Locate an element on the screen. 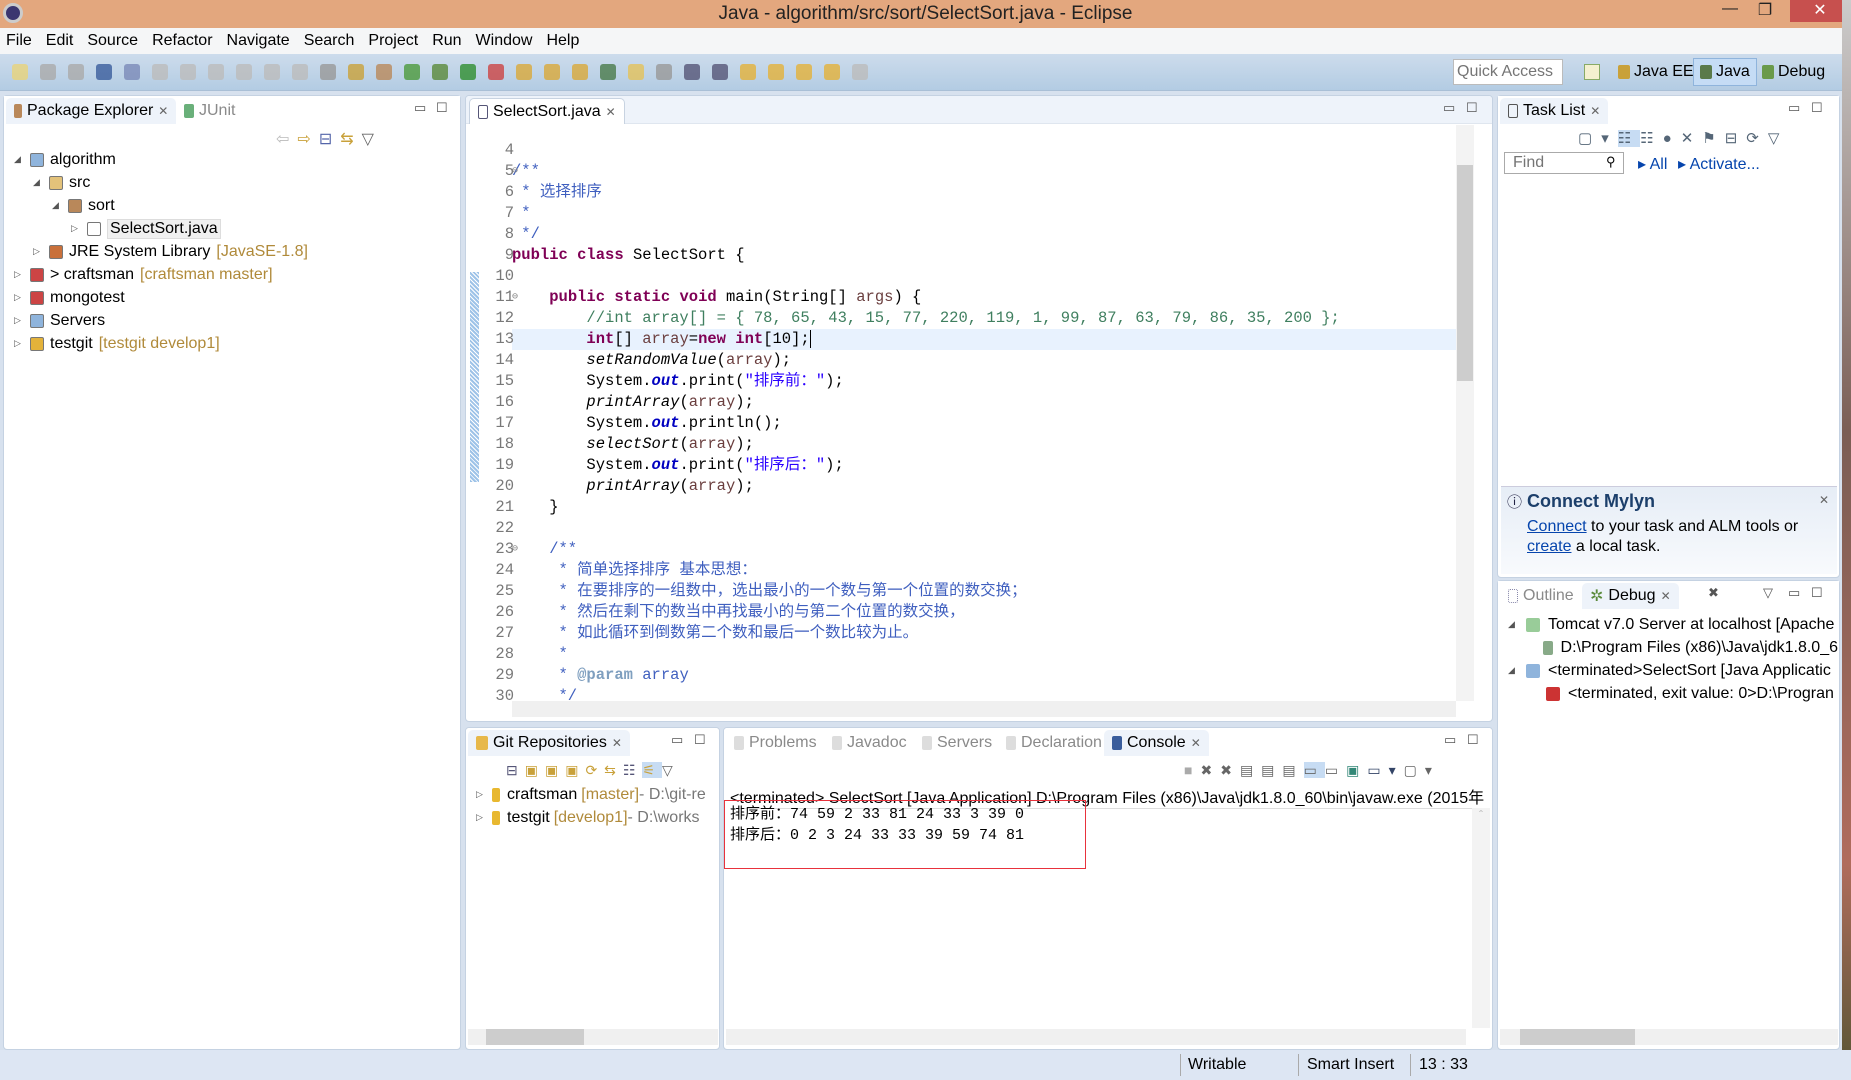 This screenshot has width=1851, height=1080. tree-item: ▷ > craftsman [craftsman master] is located at coordinates (161, 274).